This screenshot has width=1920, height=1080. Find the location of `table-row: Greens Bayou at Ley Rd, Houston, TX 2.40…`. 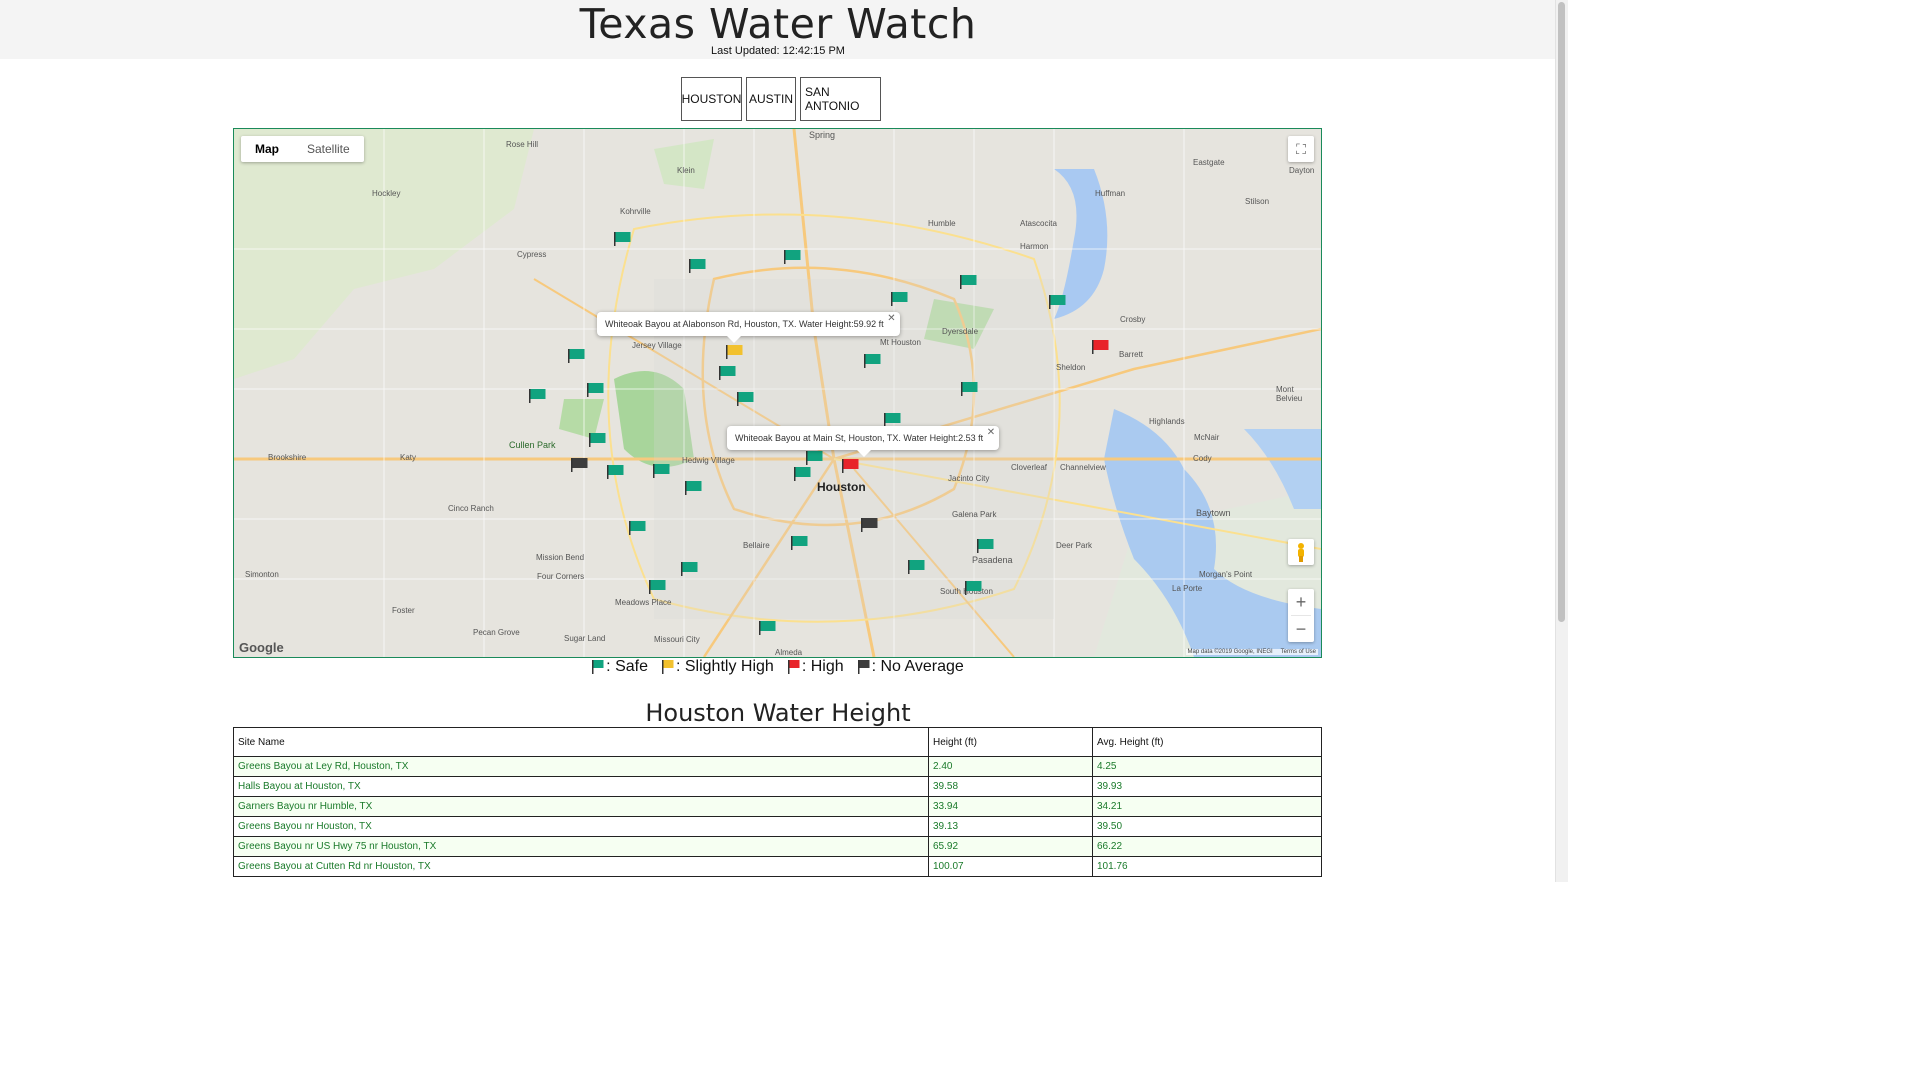

table-row: Greens Bayou at Ley Rd, Houston, TX 2.40… is located at coordinates (777, 766).